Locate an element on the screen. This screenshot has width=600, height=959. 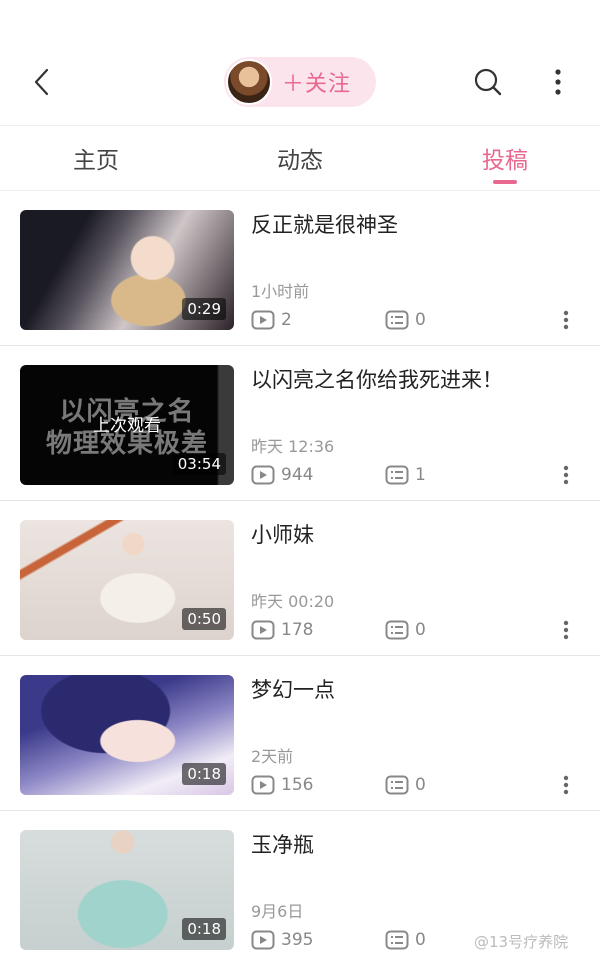
more-options-button is located at coordinates (558, 82).